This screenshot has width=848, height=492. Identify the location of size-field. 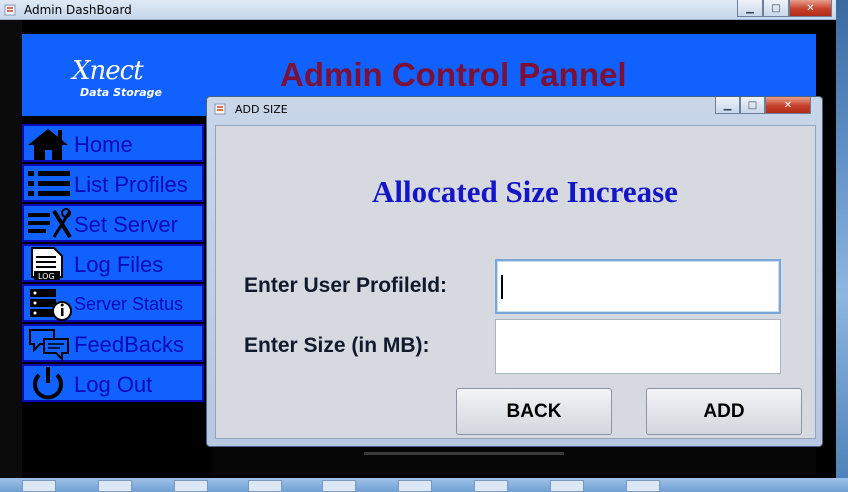
(638, 346).